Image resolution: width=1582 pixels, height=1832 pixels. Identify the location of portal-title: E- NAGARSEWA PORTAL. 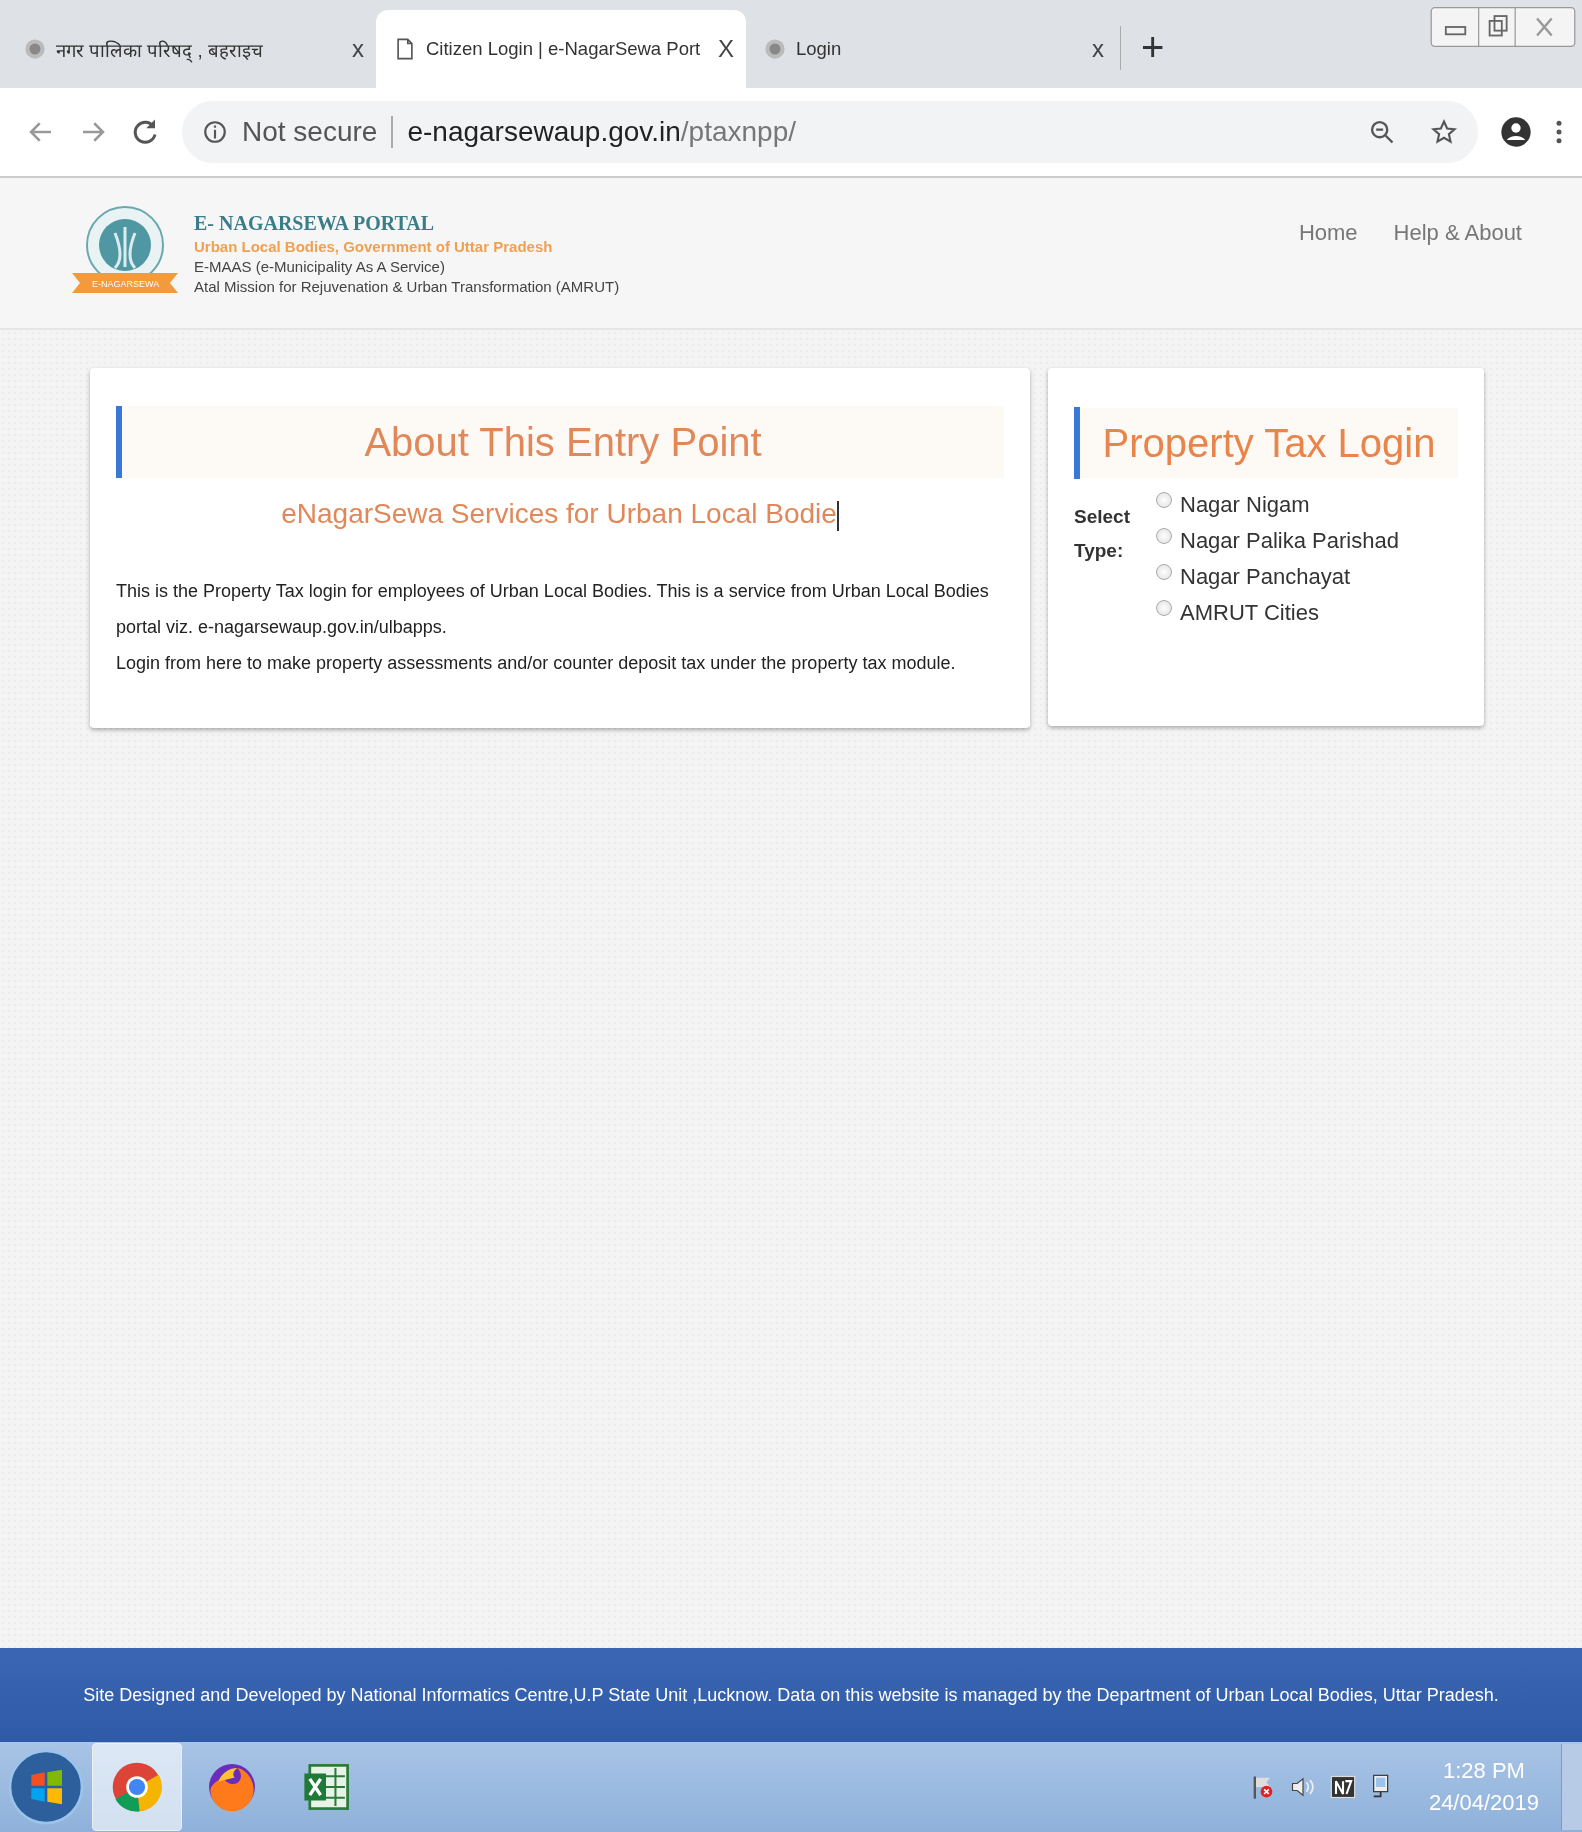
(315, 223).